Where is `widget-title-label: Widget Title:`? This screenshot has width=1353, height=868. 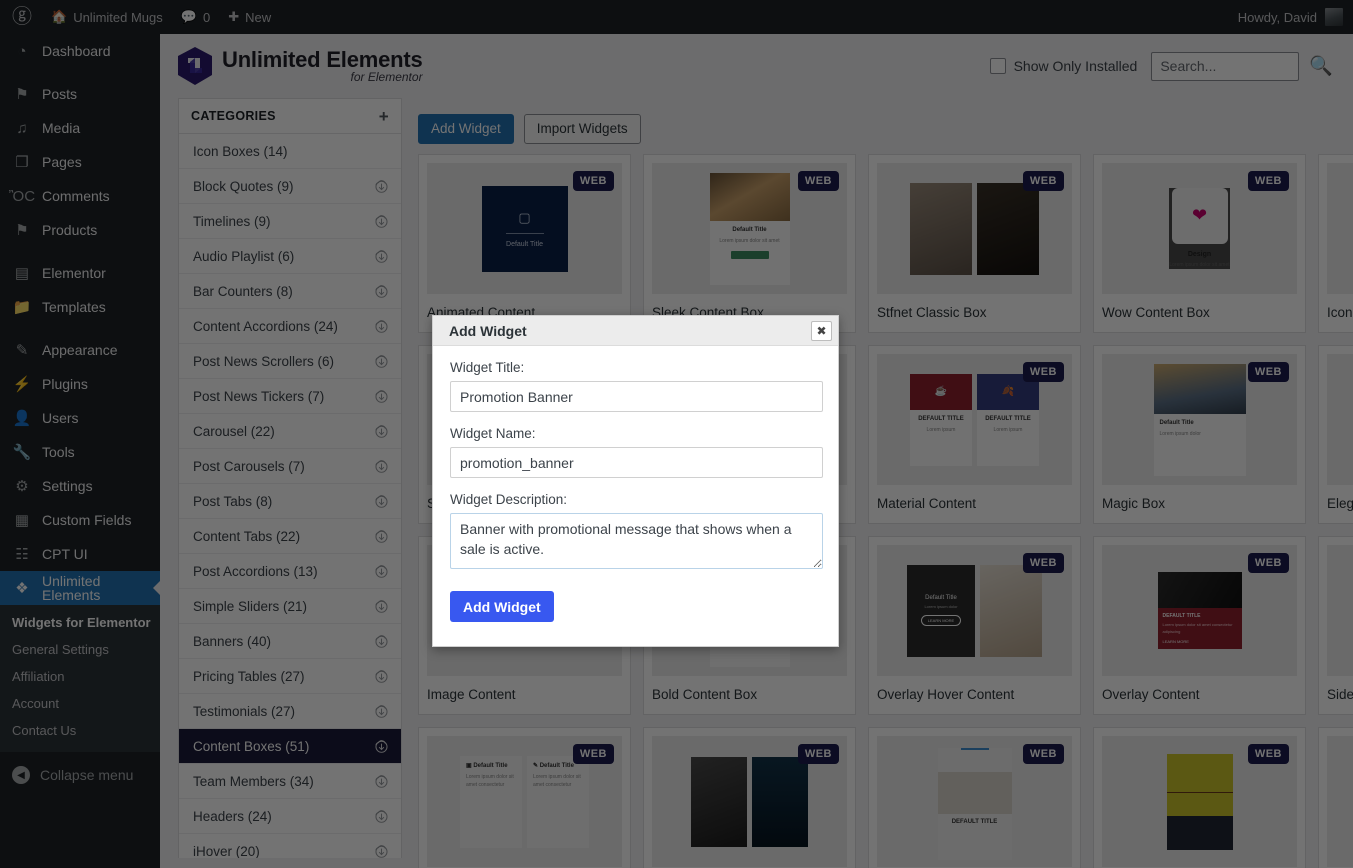 widget-title-label: Widget Title: is located at coordinates (487, 367).